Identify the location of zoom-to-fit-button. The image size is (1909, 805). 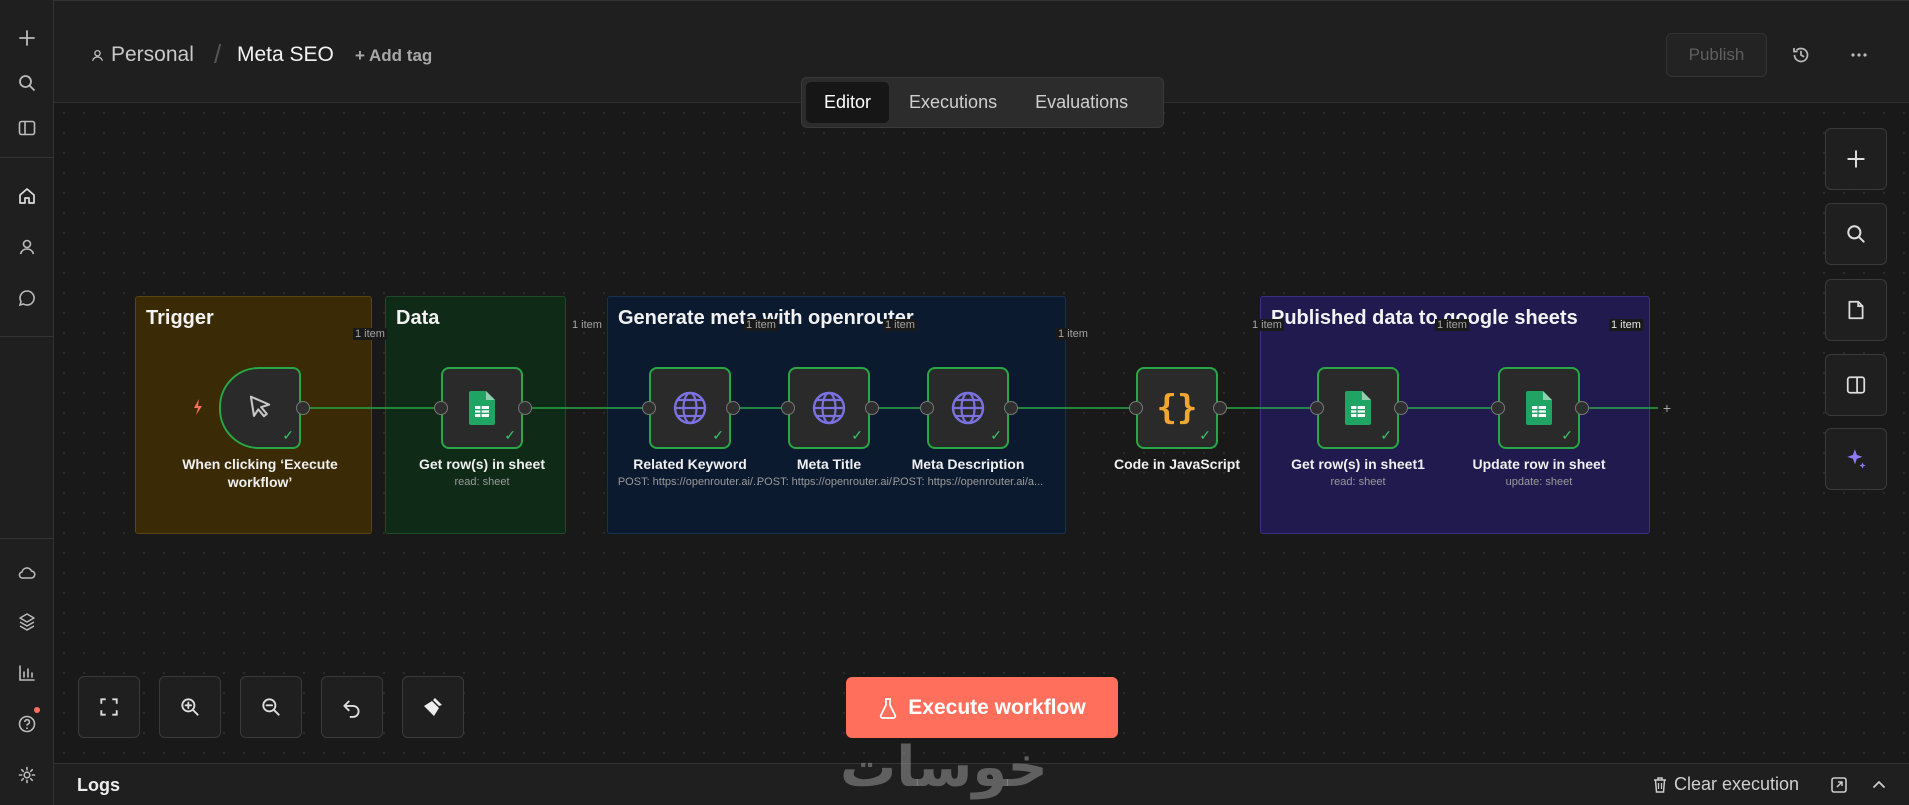
(109, 707).